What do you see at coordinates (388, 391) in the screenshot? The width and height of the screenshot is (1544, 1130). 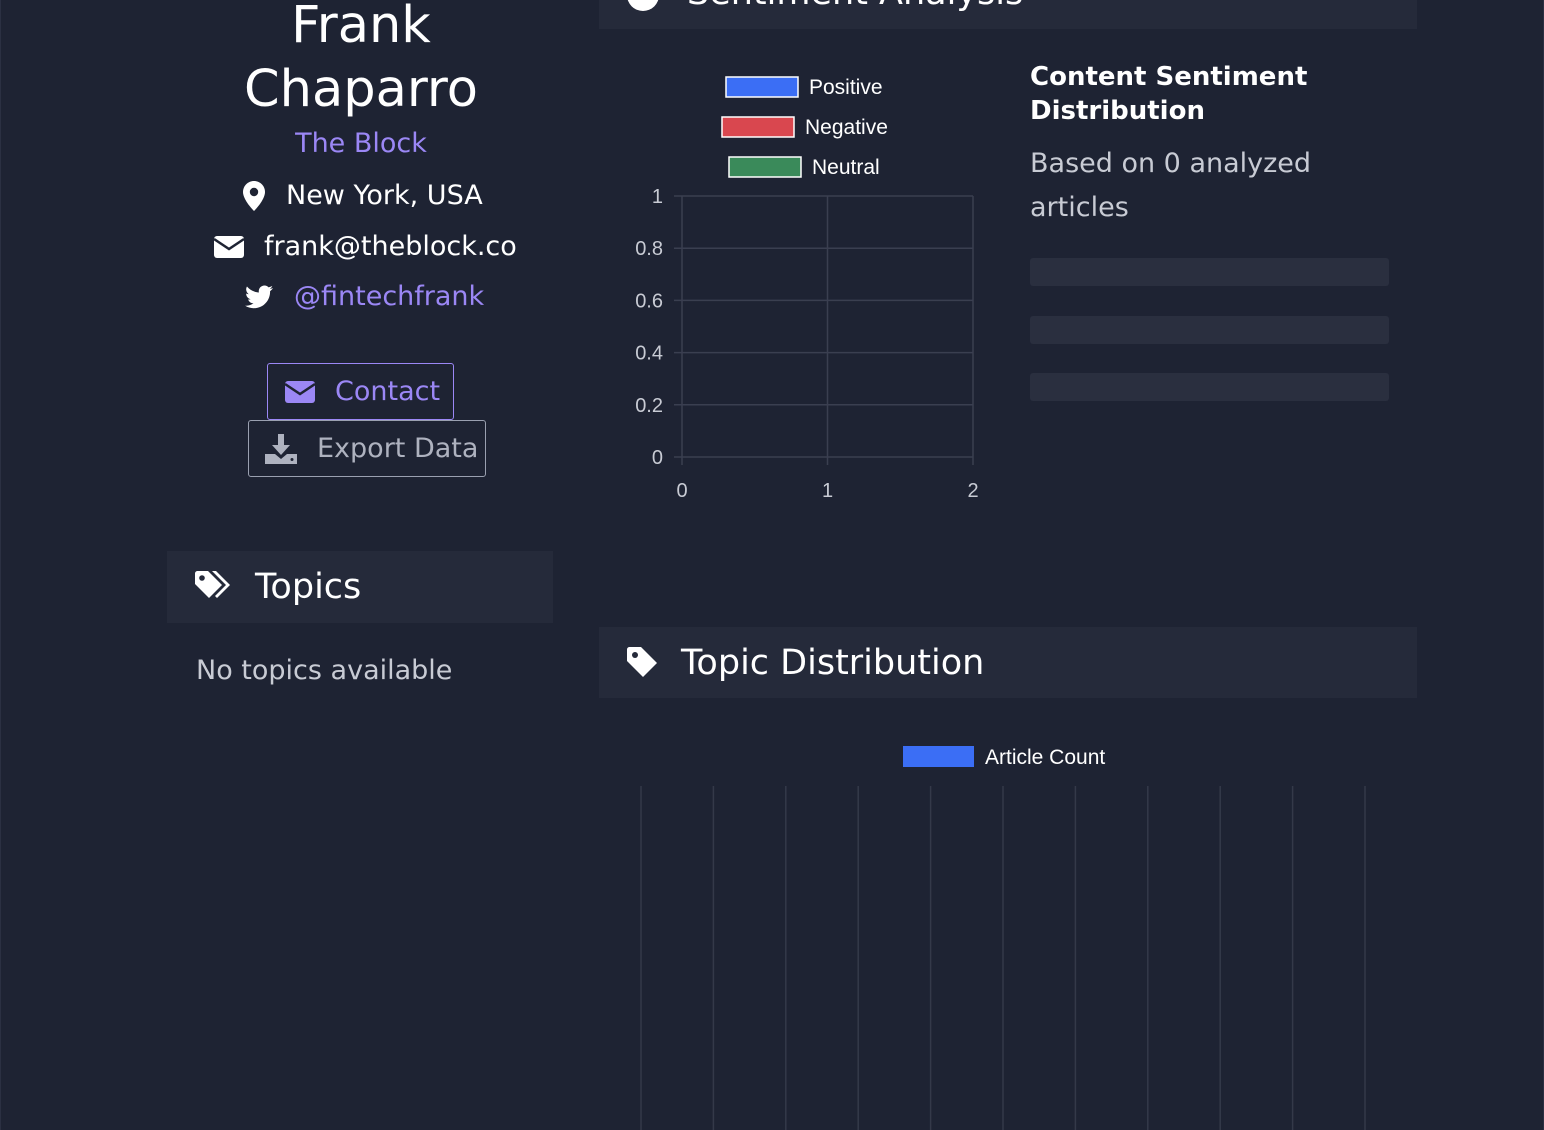 I see `contact-button-label: Contact` at bounding box center [388, 391].